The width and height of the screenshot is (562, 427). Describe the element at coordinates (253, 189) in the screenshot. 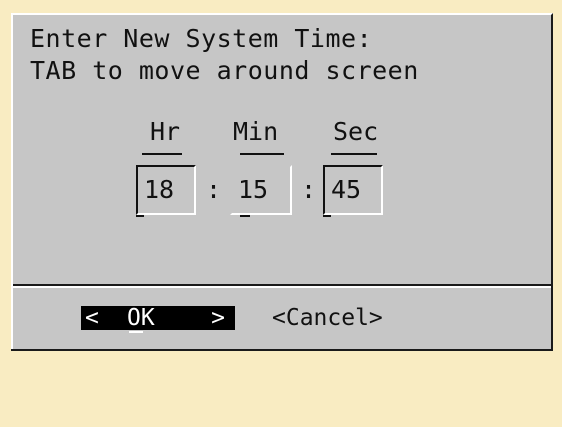

I see `minute-value: 15` at that location.